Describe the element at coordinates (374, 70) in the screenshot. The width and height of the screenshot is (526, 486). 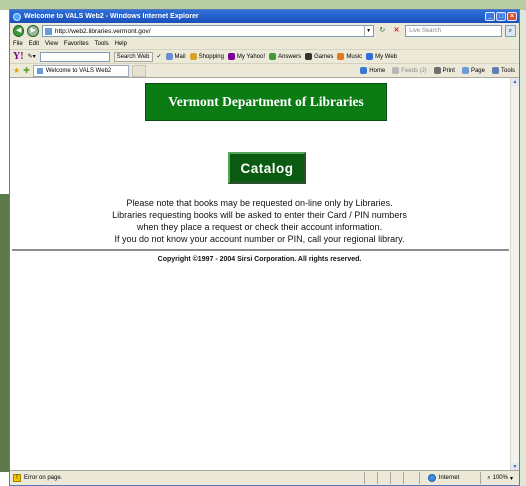
I see `home-button: Home` at that location.